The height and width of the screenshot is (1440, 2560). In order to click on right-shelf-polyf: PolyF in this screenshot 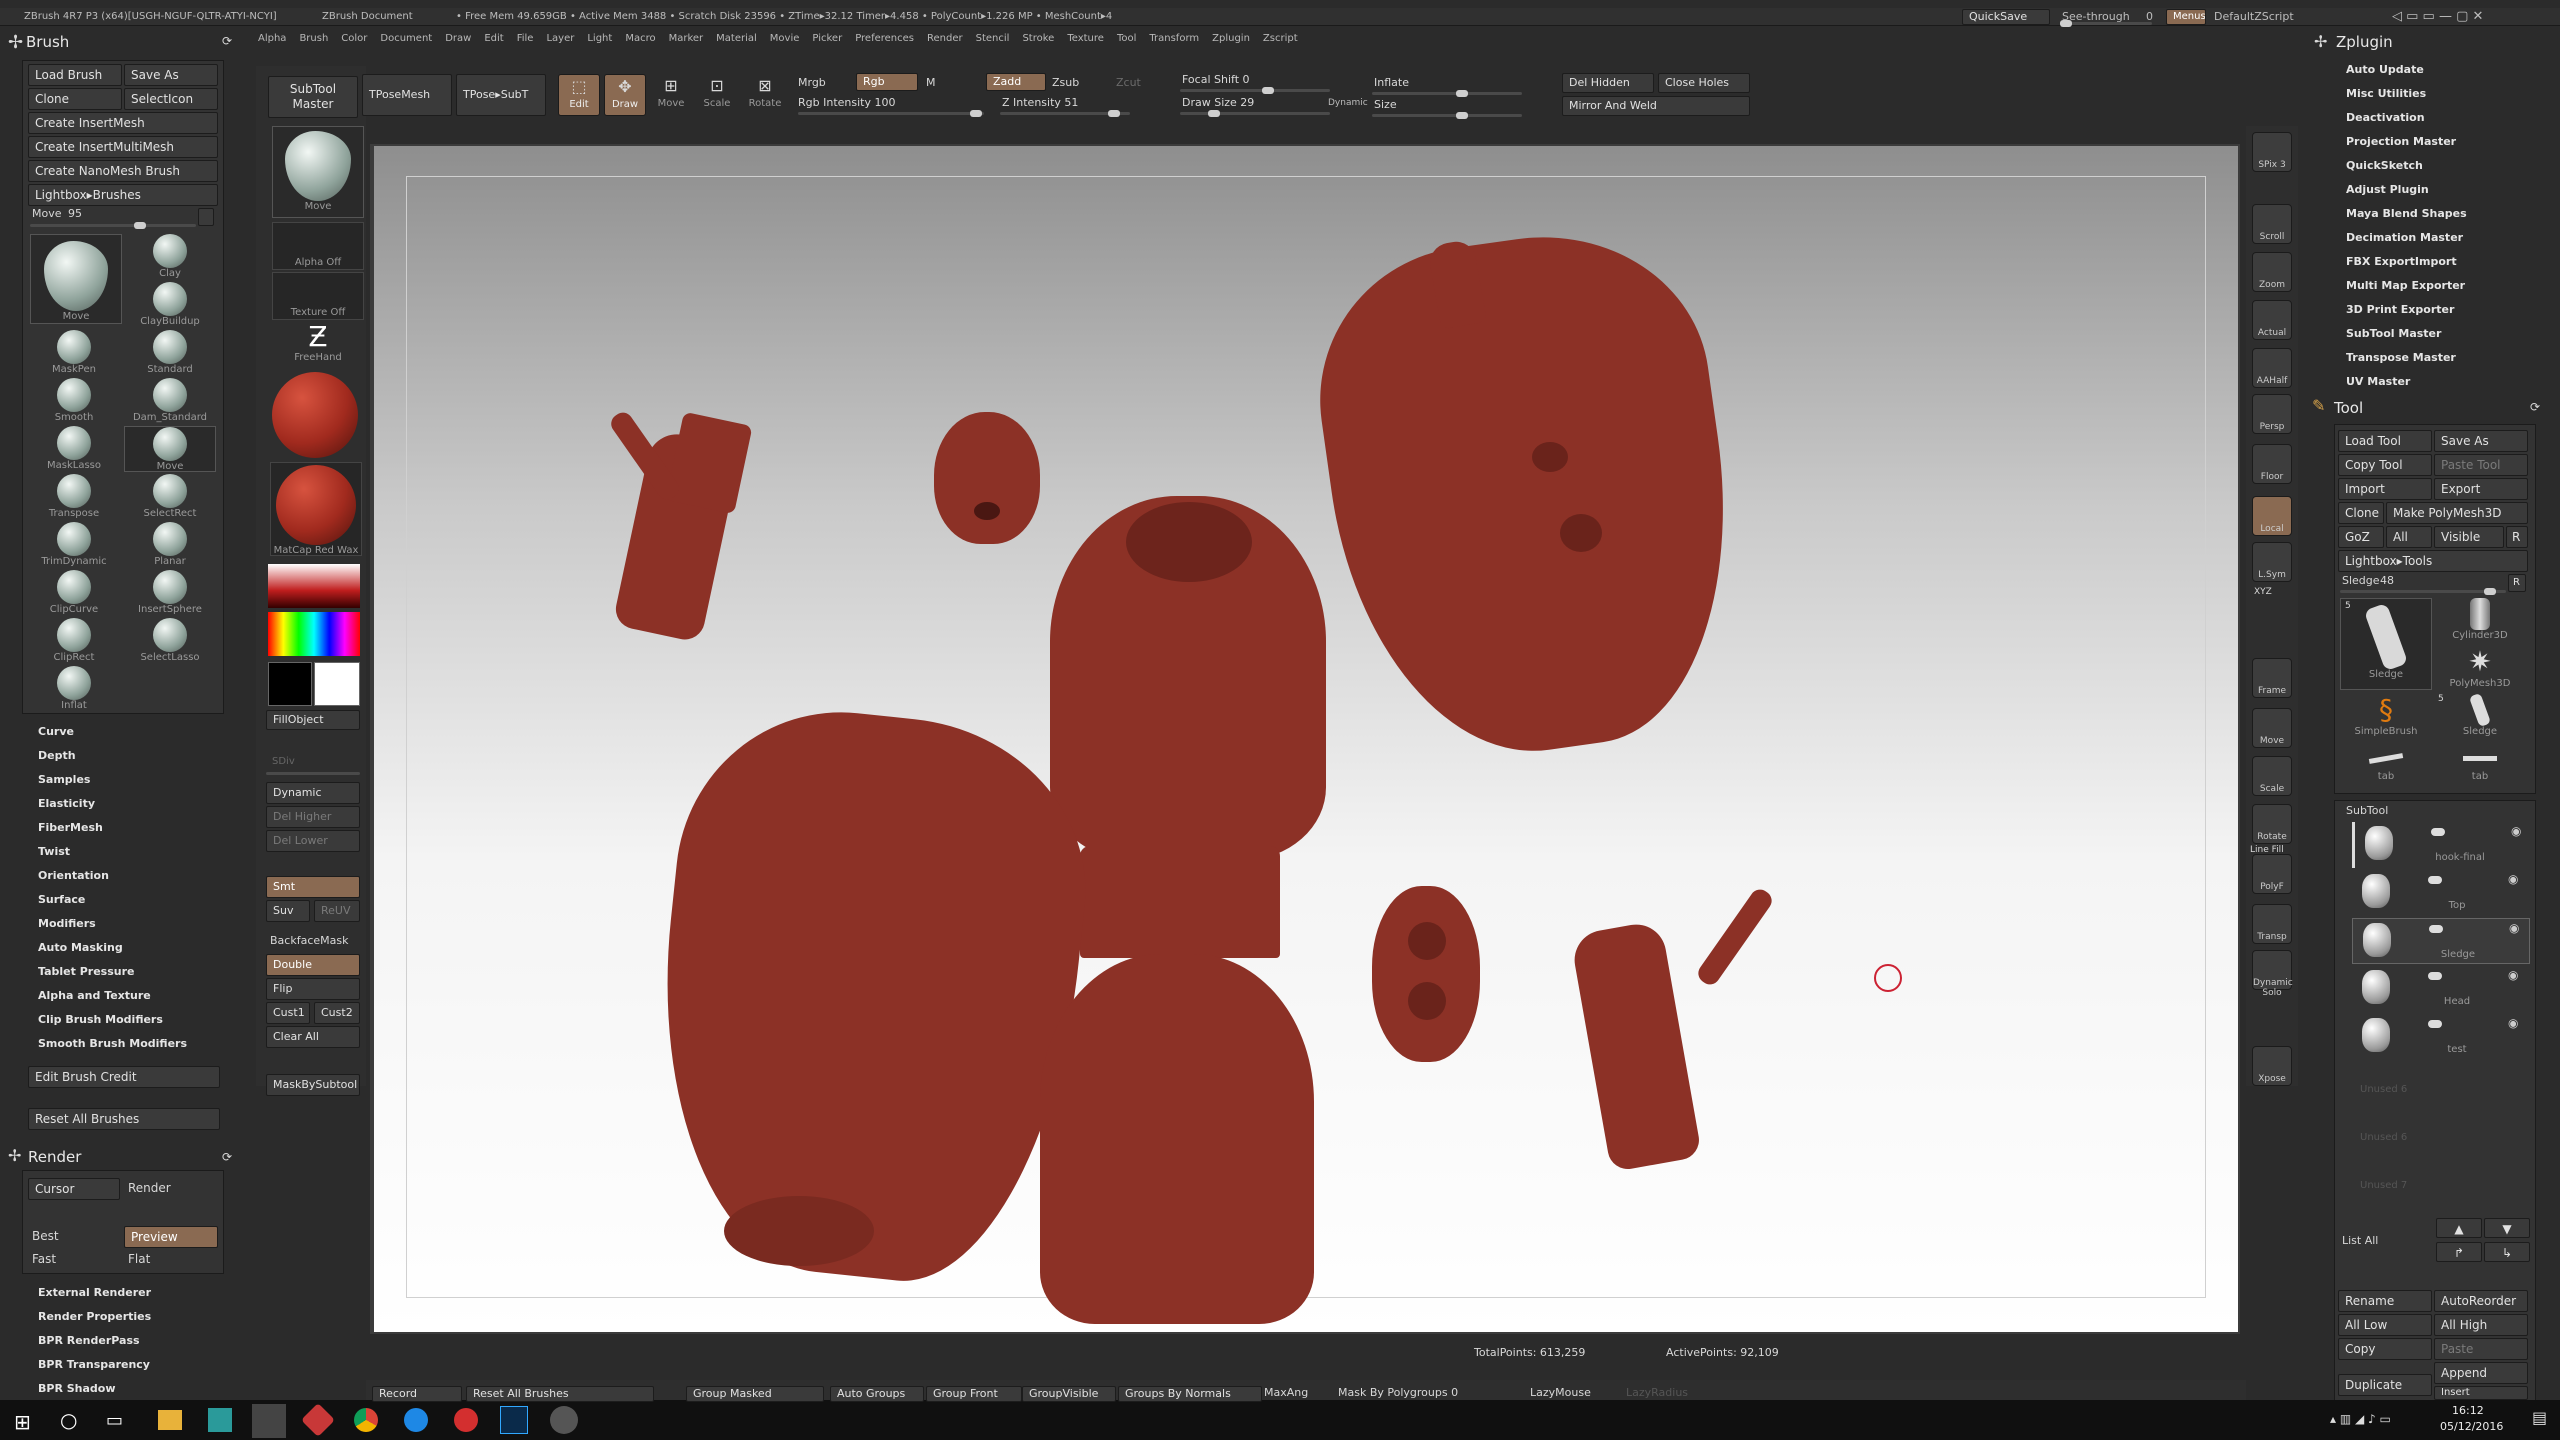, I will do `click(2272, 874)`.